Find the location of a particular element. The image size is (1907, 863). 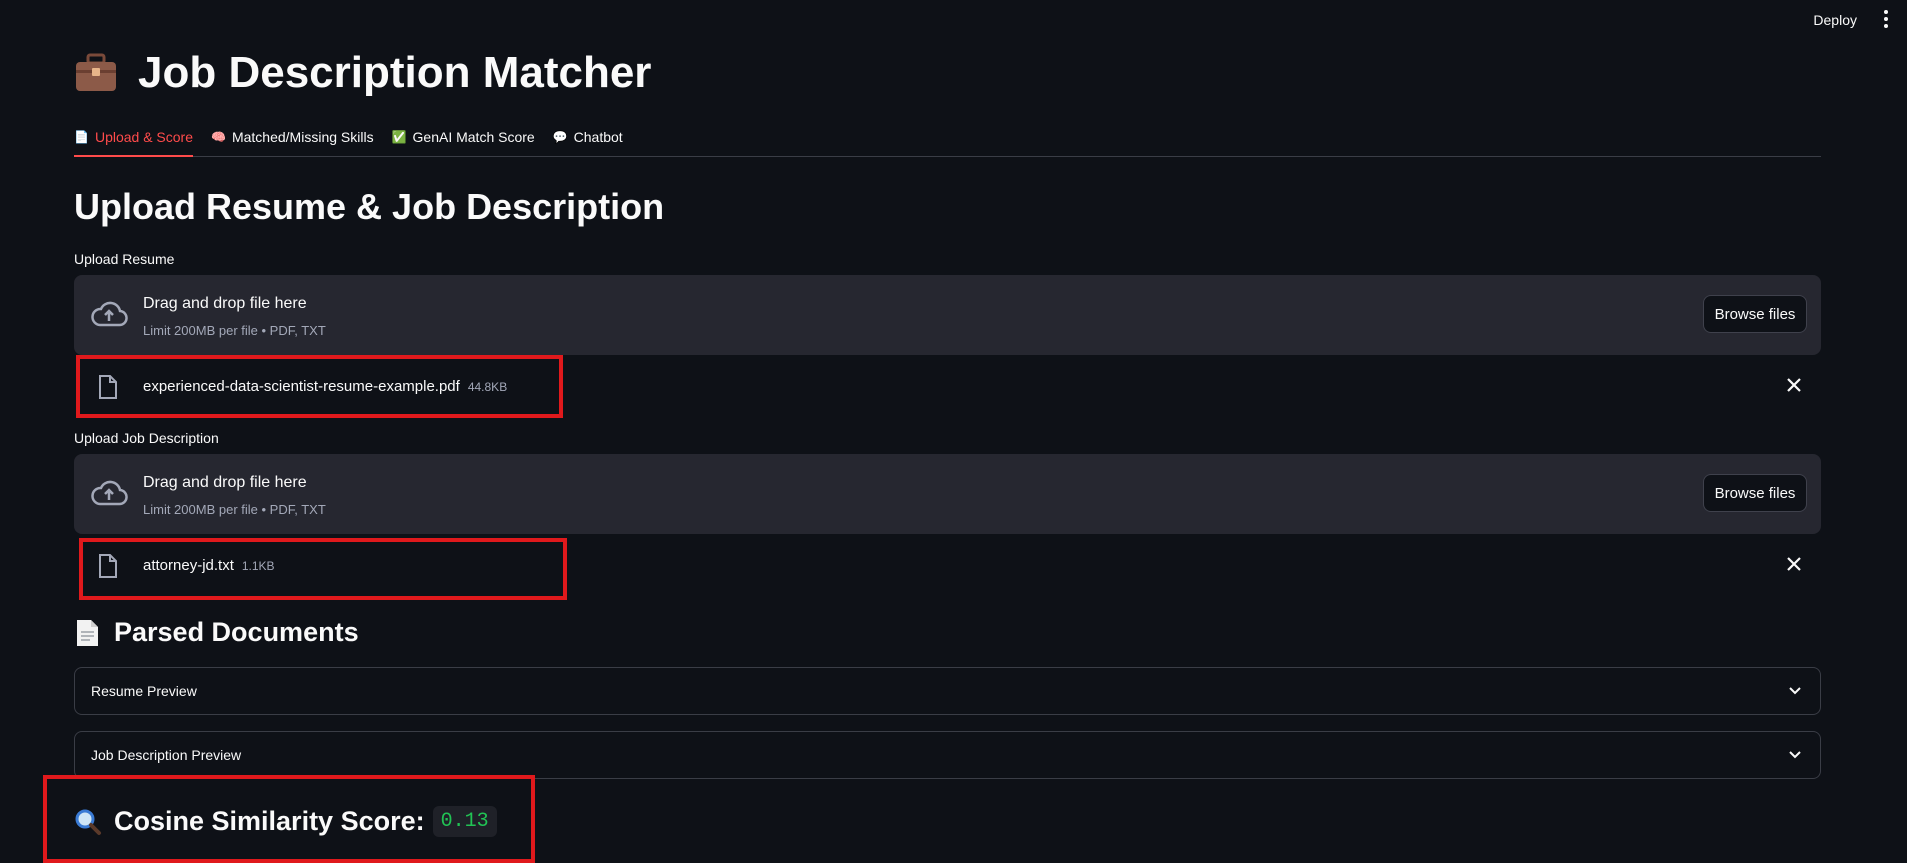

top-bar: Deploy is located at coordinates (953, 20).